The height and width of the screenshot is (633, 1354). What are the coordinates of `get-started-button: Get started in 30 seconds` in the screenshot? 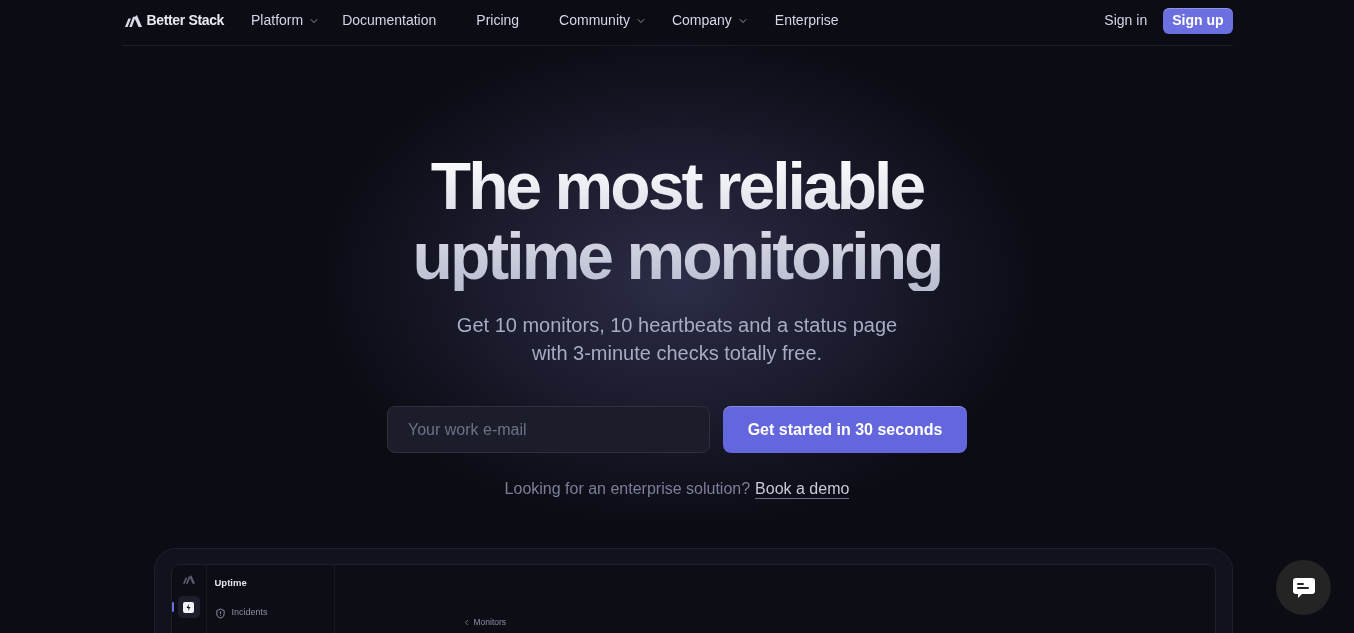 It's located at (845, 429).